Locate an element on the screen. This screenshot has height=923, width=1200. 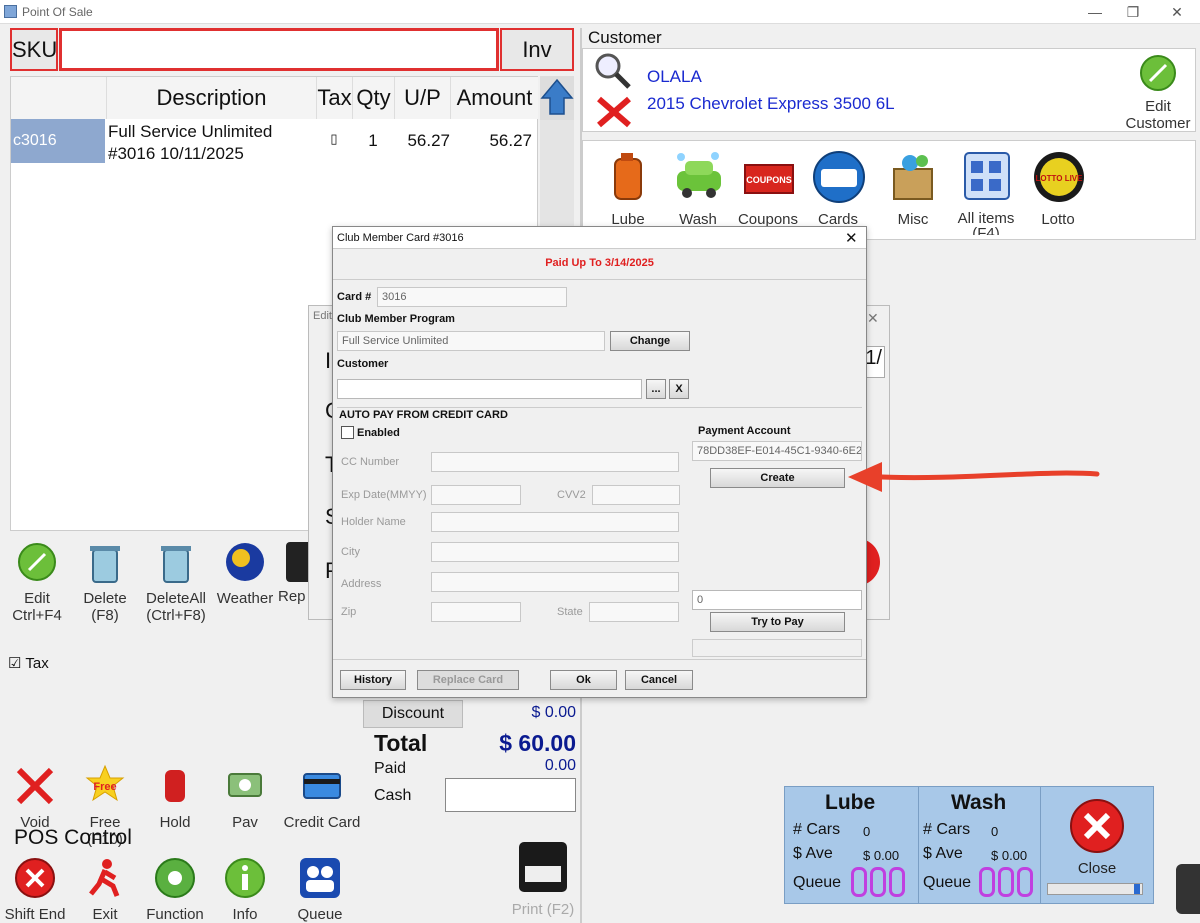
category-cards: Cards is located at coordinates (838, 188).